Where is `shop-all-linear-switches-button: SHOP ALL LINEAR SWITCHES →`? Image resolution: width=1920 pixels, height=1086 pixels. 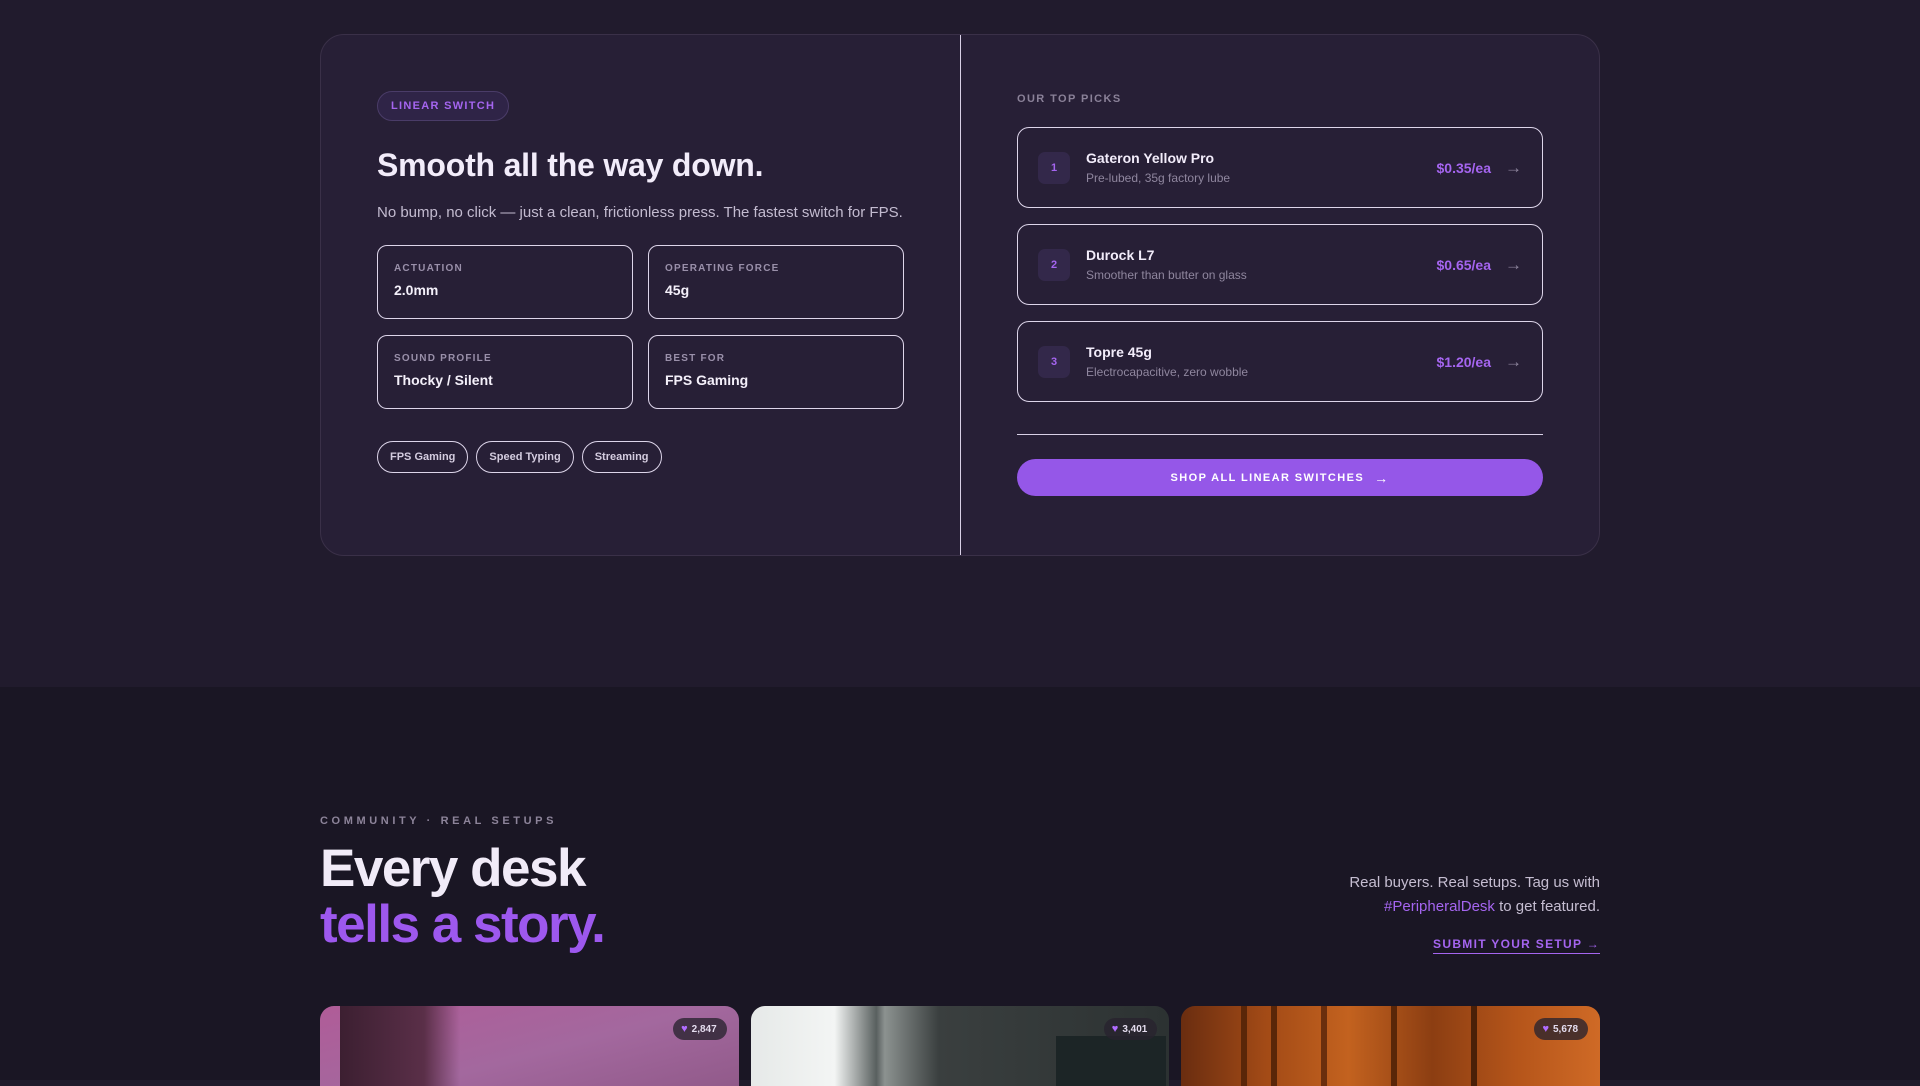 shop-all-linear-switches-button: SHOP ALL LINEAR SWITCHES → is located at coordinates (1280, 477).